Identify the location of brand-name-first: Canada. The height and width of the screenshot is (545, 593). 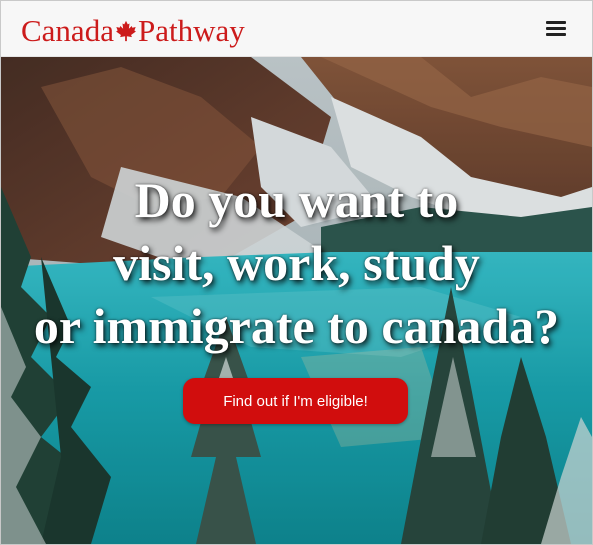
(67, 30).